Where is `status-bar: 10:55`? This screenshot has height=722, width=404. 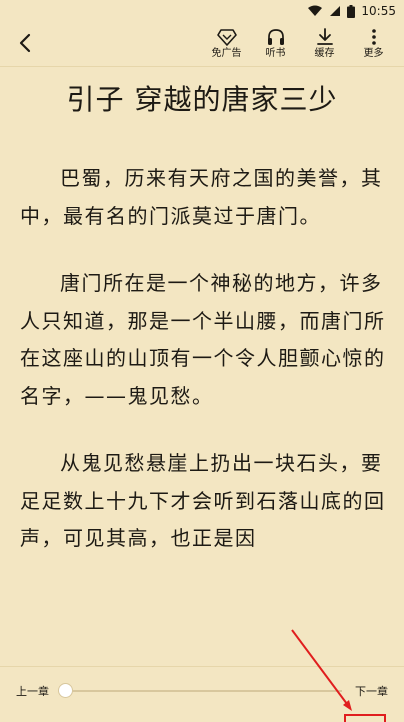 status-bar: 10:55 is located at coordinates (202, 11).